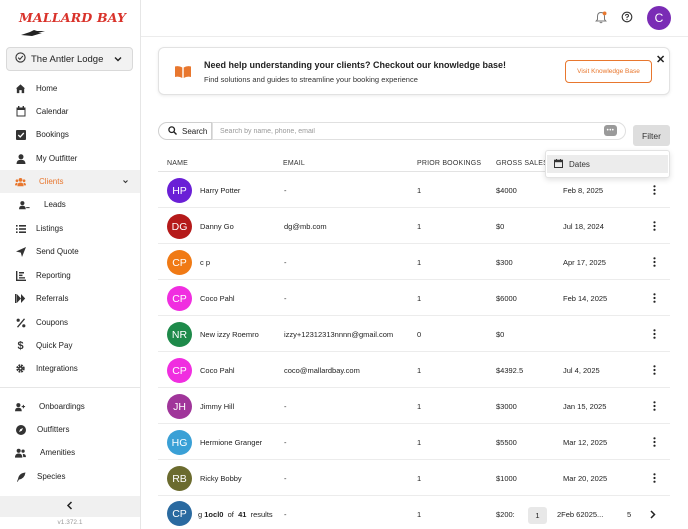  What do you see at coordinates (660, 59) in the screenshot?
I see `close-icon: ✕` at bounding box center [660, 59].